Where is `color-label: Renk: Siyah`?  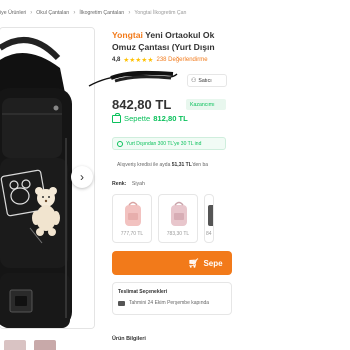
color-label: Renk: Siyah is located at coordinates (128, 184).